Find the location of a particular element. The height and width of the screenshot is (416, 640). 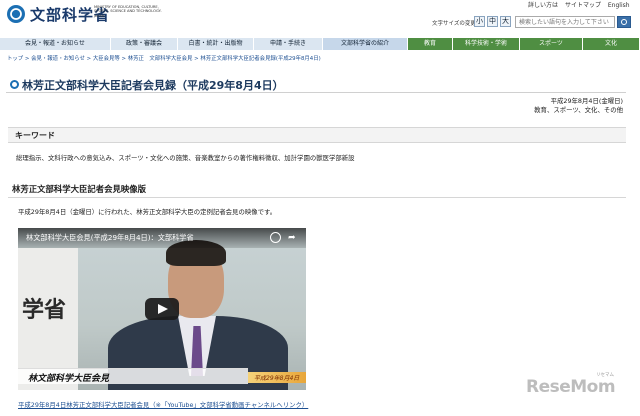

page-date: 平成29年8月4日(金曜日) is located at coordinates (586, 101).